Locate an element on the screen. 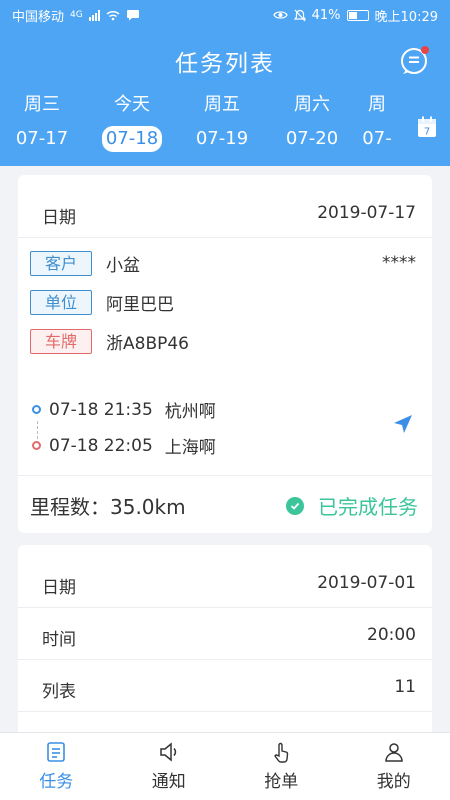  tab-label: 抢单 is located at coordinates (281, 782).